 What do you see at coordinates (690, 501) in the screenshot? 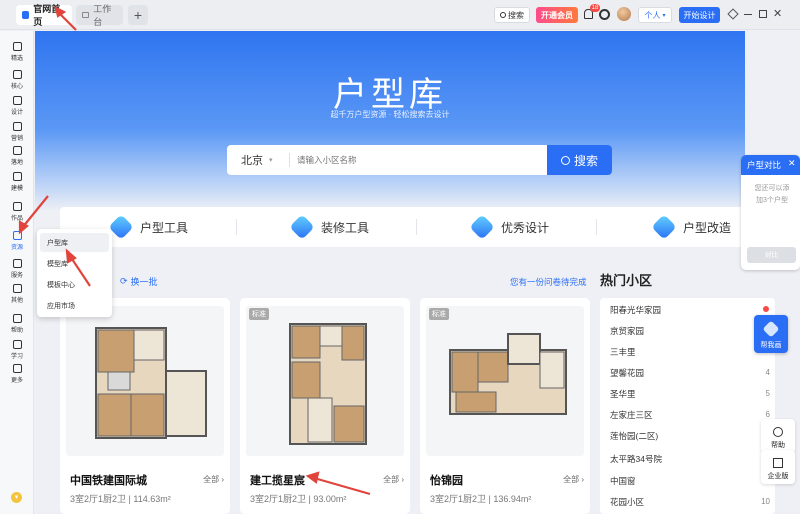
I see `list-item: 花园小区 10` at bounding box center [690, 501].